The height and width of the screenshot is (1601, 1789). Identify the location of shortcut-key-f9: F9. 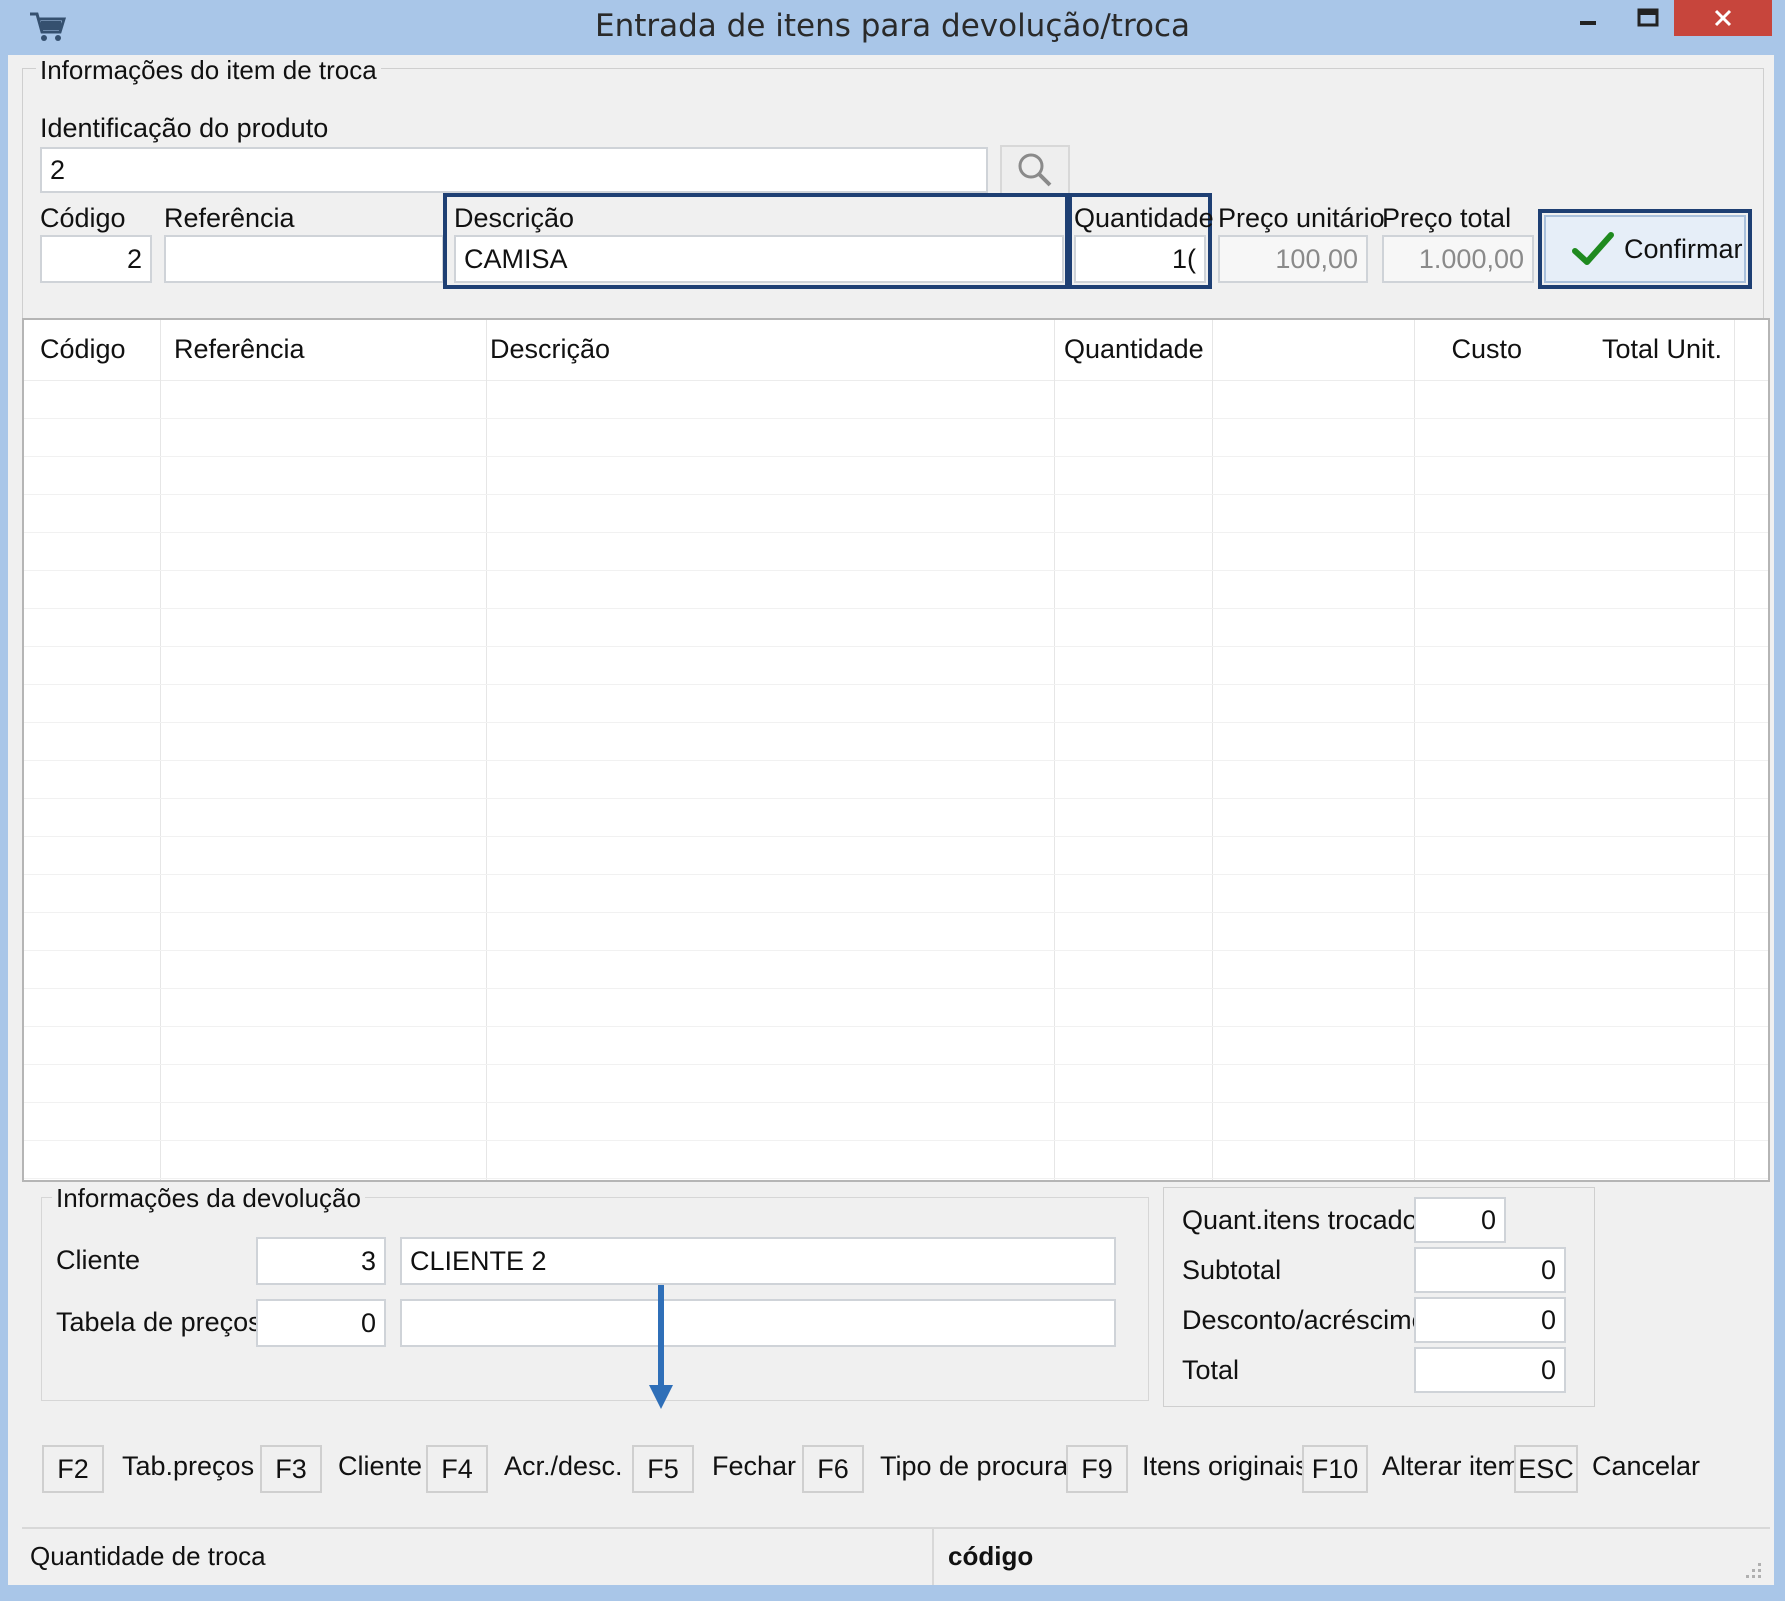
(1097, 1469).